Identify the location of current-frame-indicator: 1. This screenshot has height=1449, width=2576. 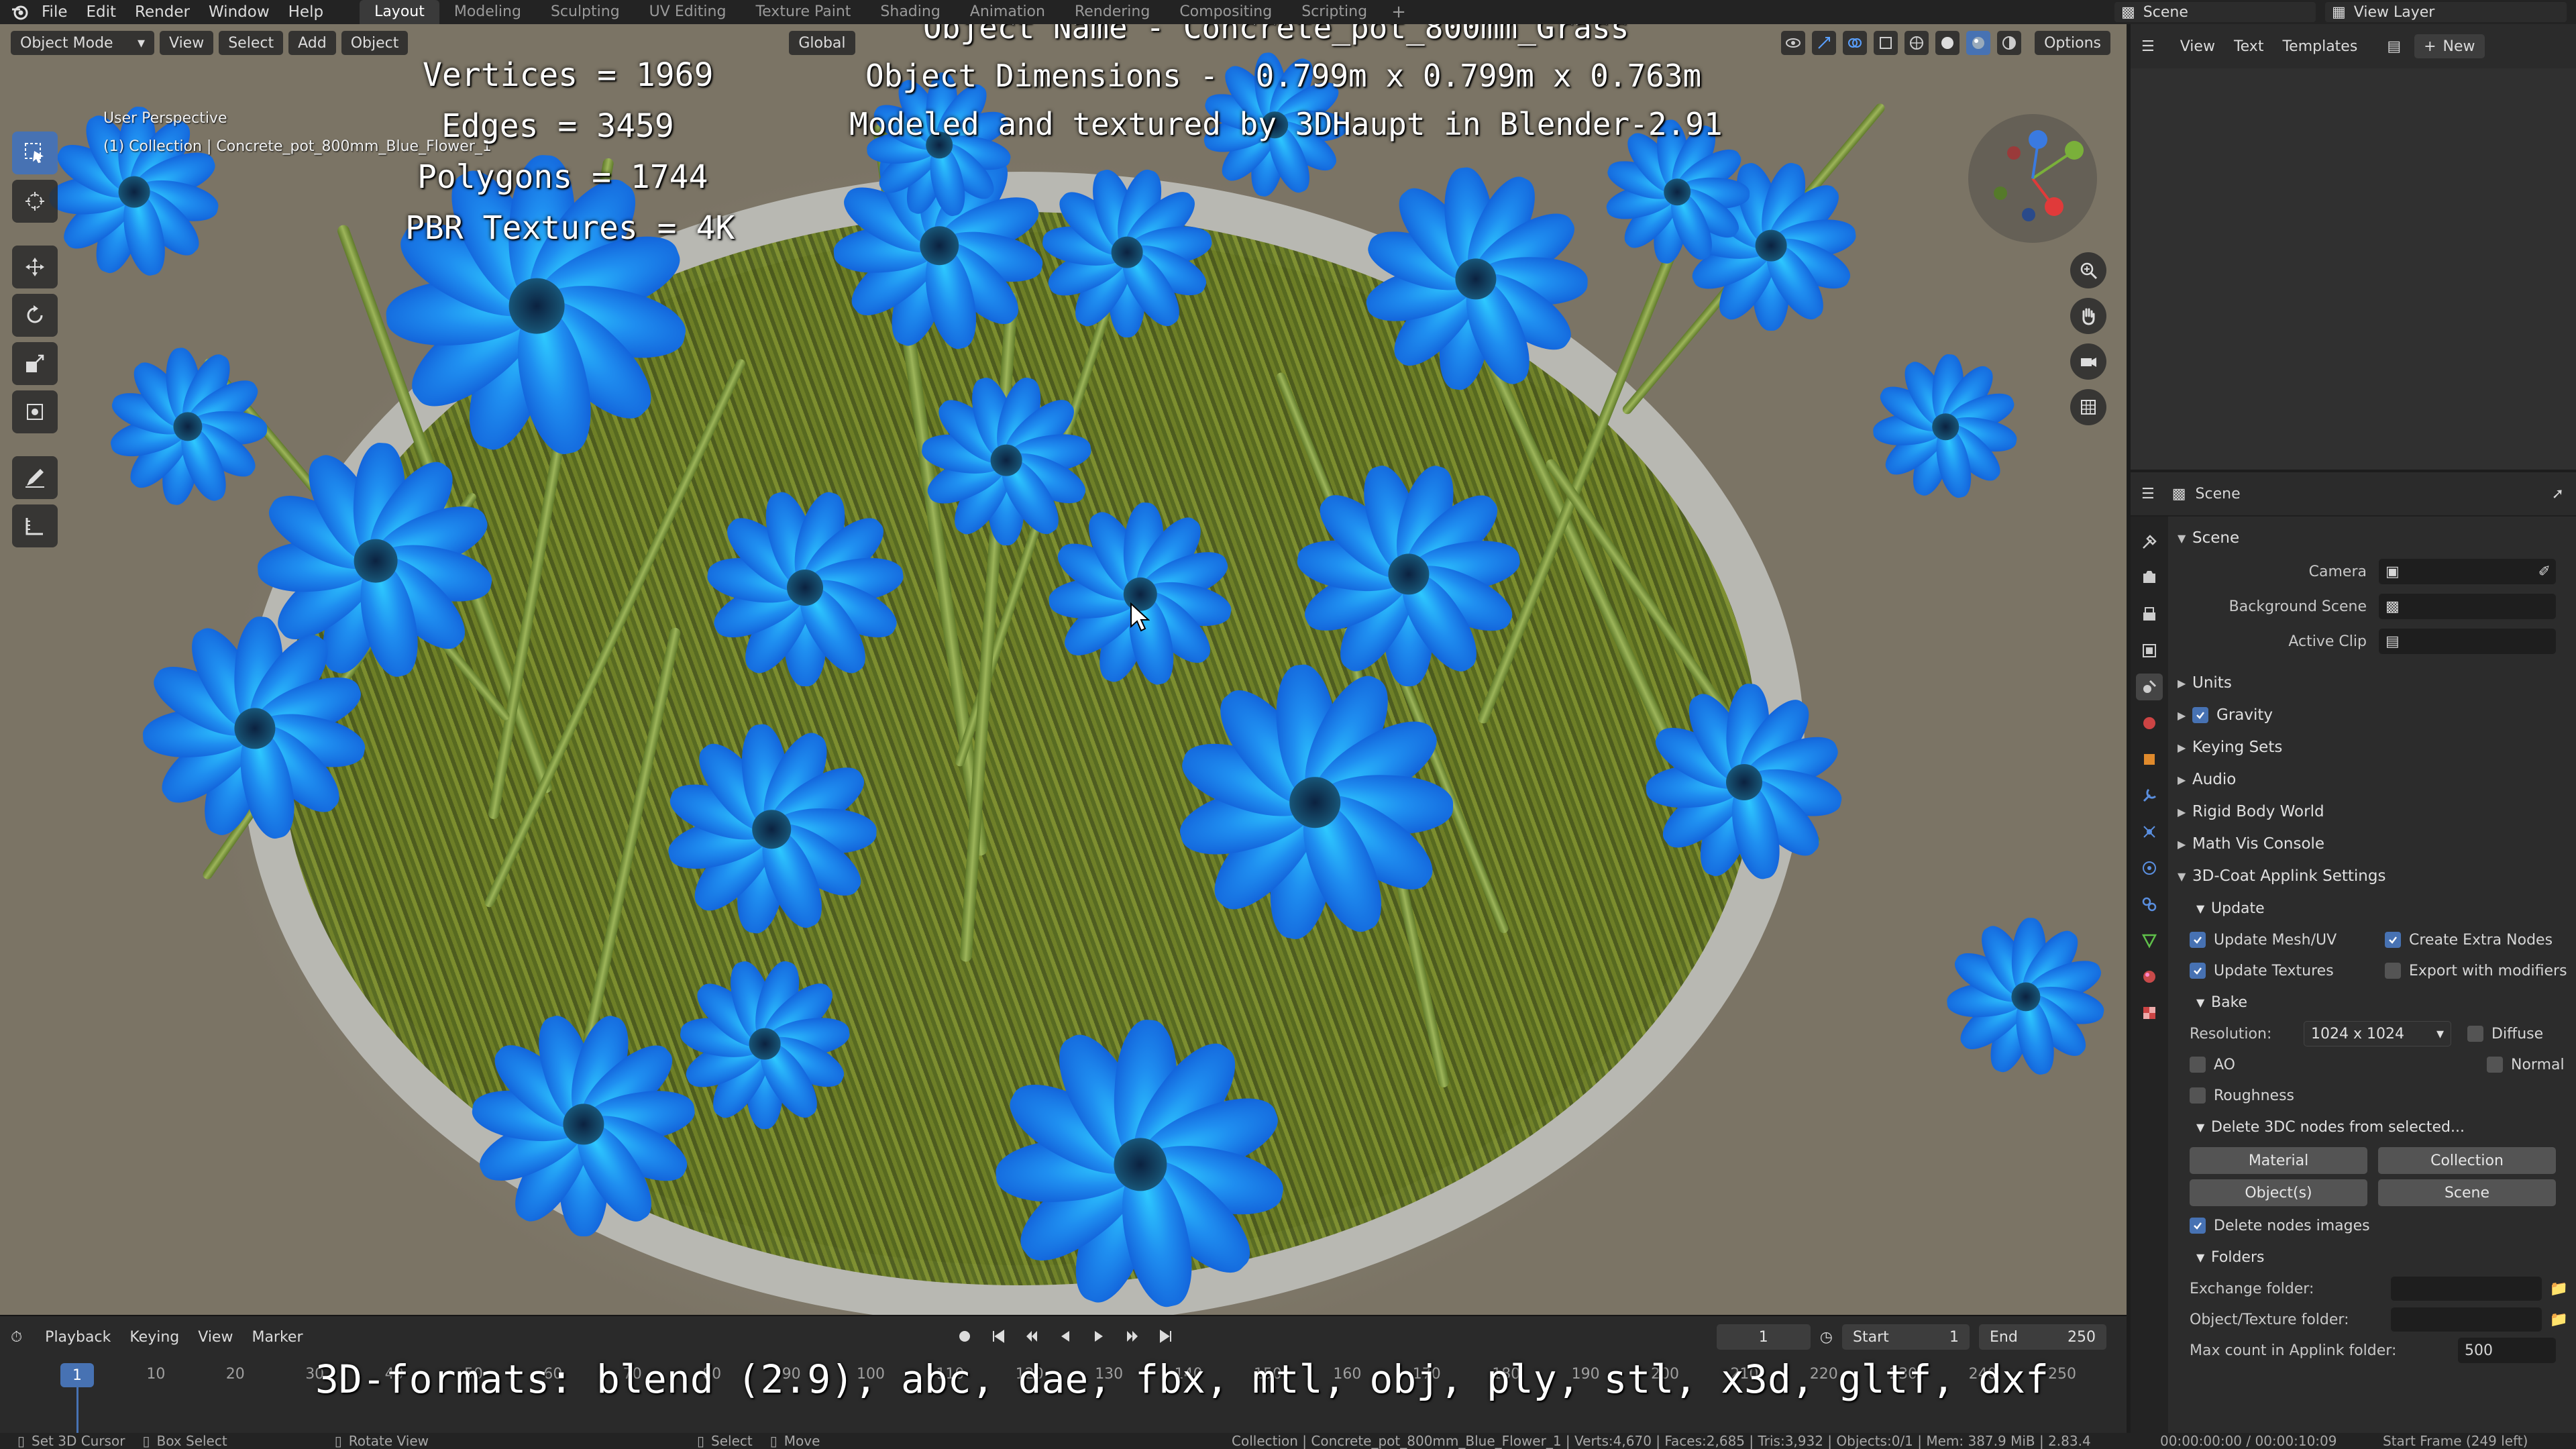
(77, 1375).